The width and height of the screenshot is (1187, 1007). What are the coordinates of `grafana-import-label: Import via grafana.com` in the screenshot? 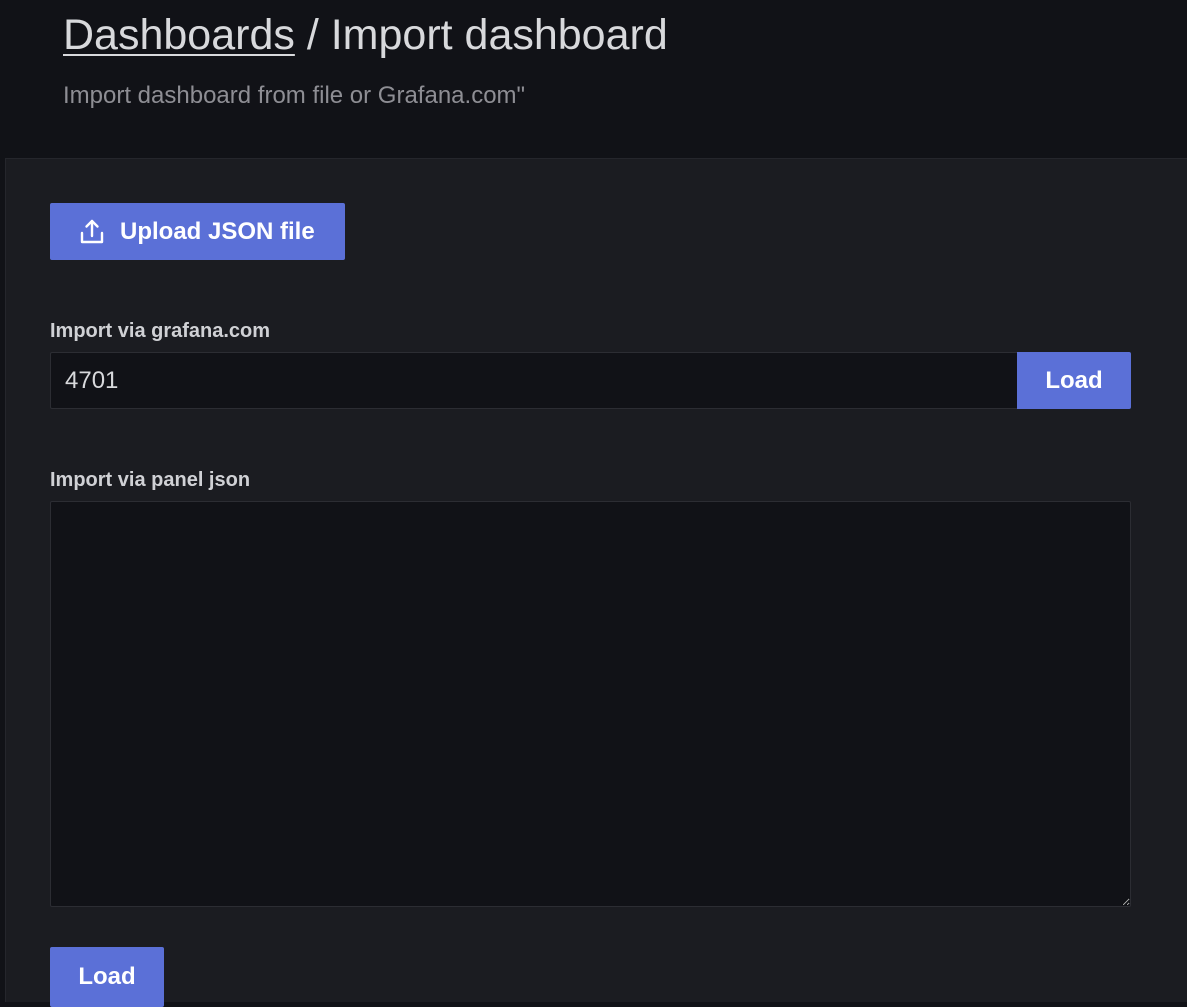 It's located at (160, 331).